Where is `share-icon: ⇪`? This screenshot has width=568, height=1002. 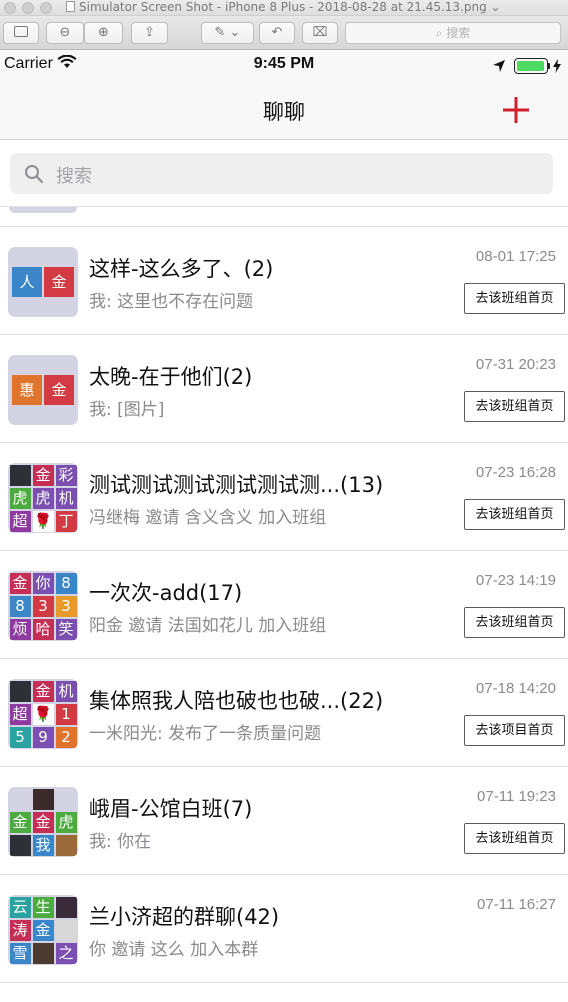
share-icon: ⇪ is located at coordinates (149, 32).